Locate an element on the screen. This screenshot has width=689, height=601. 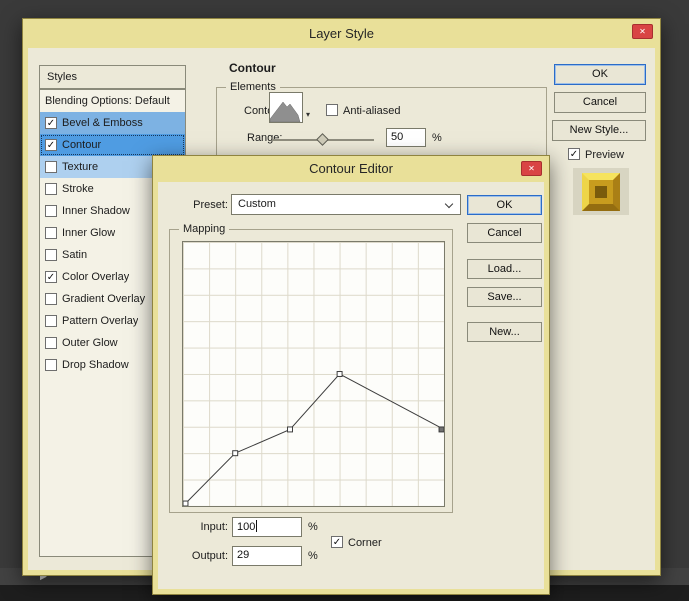
input-unit-label: % is located at coordinates (313, 527).